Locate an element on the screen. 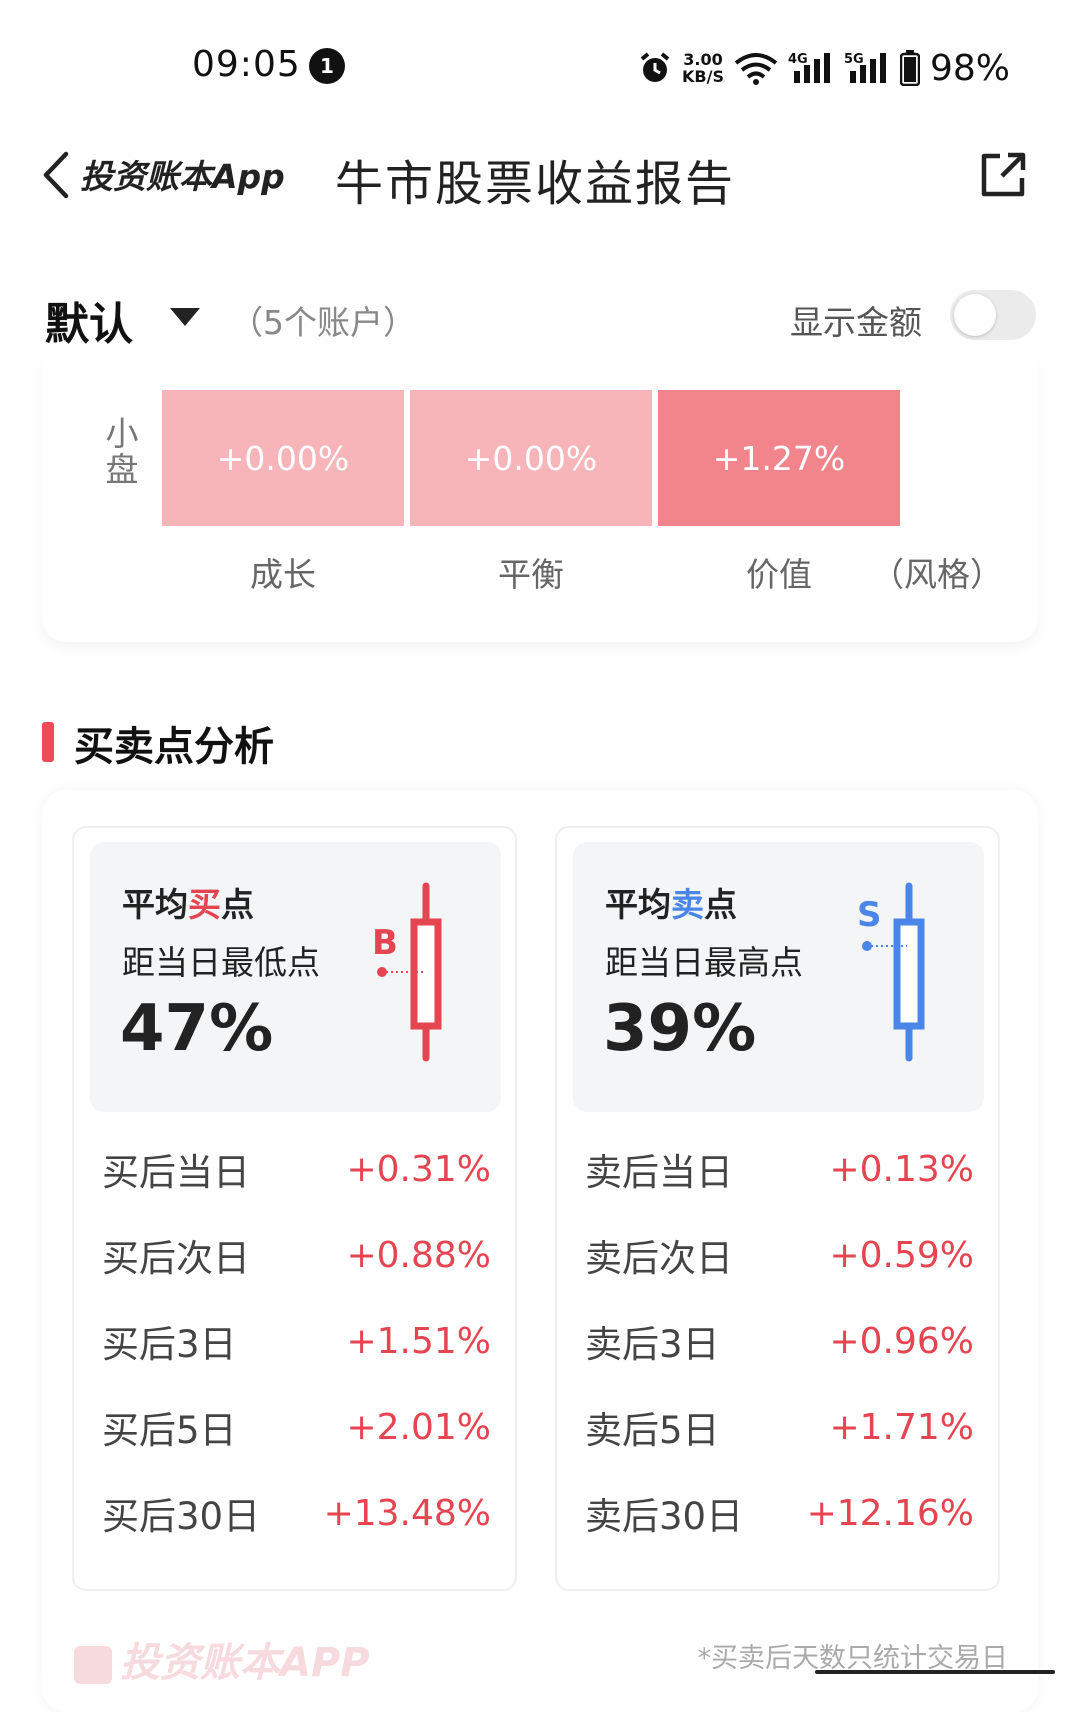 The image size is (1080, 1712). heatmap-col-balance: 平衡 is located at coordinates (531, 574).